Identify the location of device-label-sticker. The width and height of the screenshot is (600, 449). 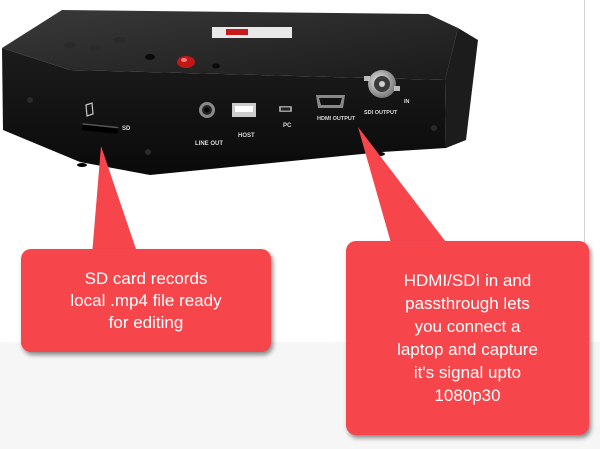
(252, 32).